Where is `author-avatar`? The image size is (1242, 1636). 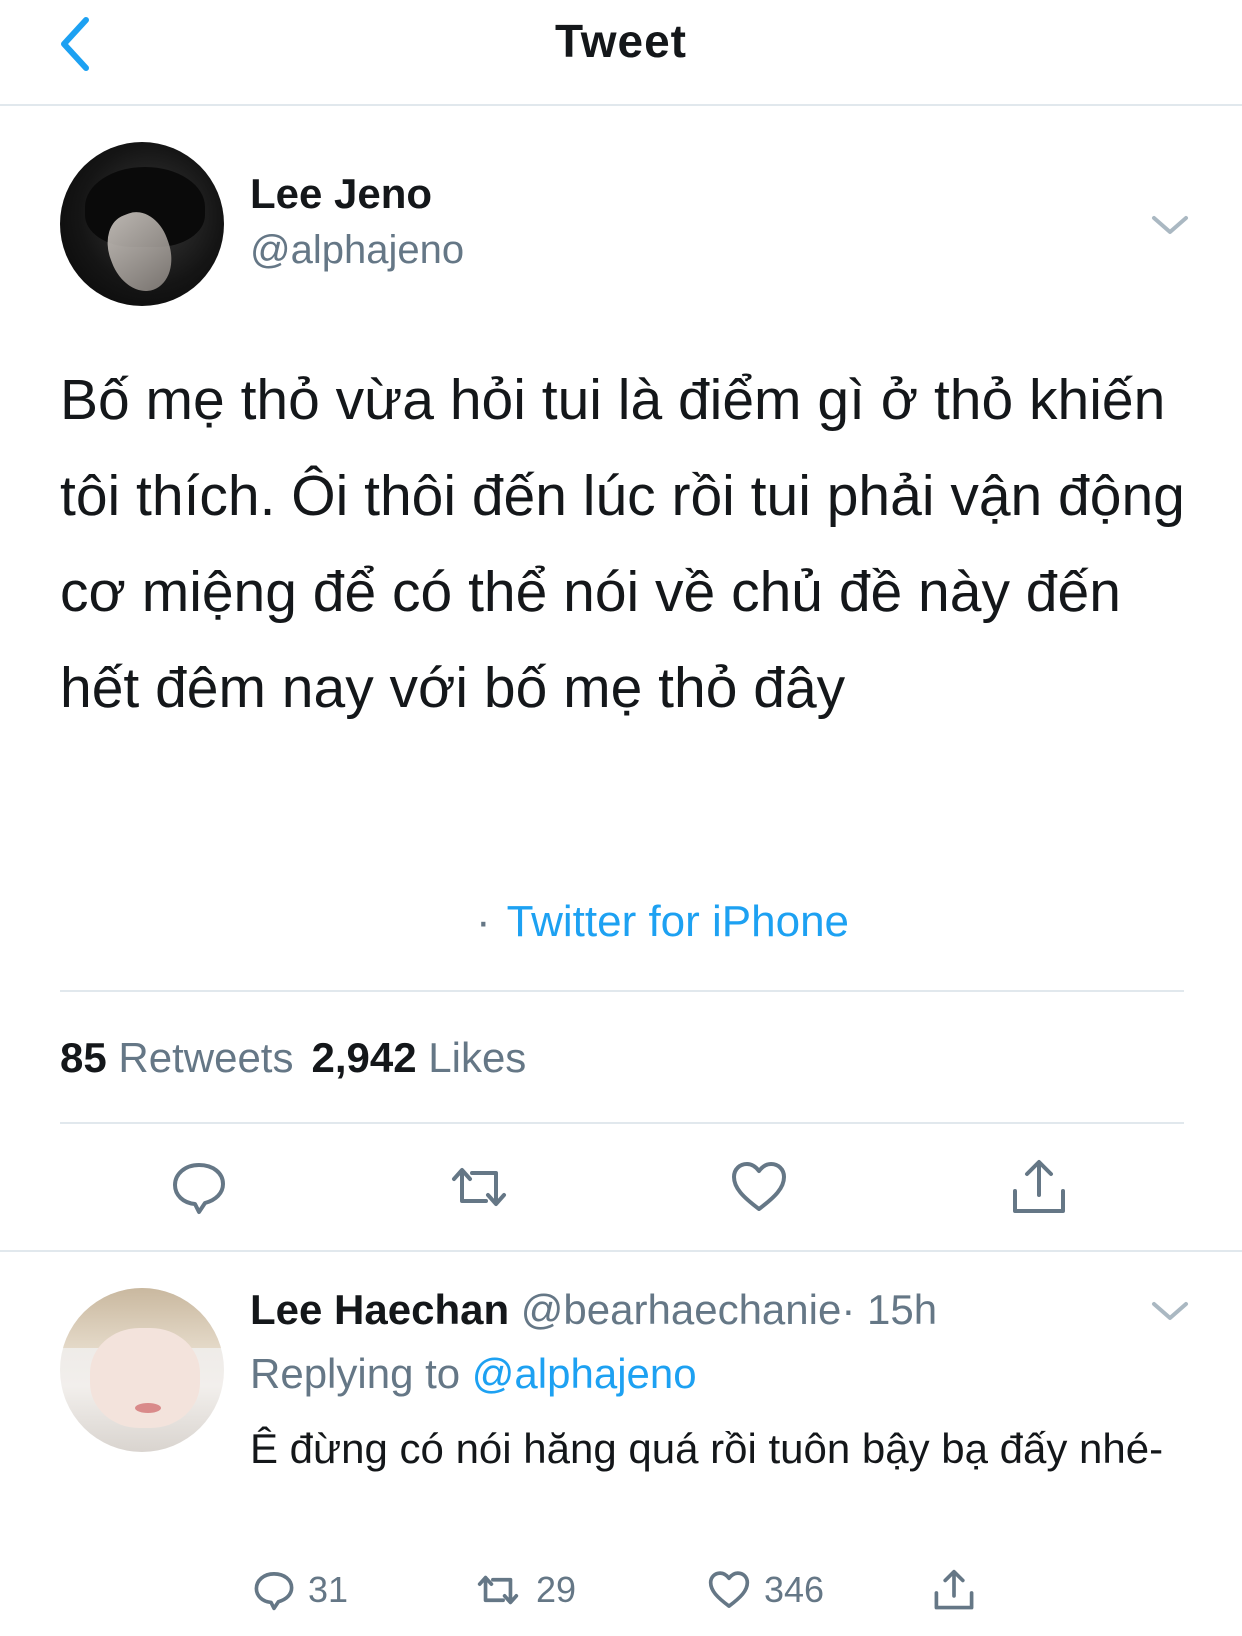 author-avatar is located at coordinates (142, 224).